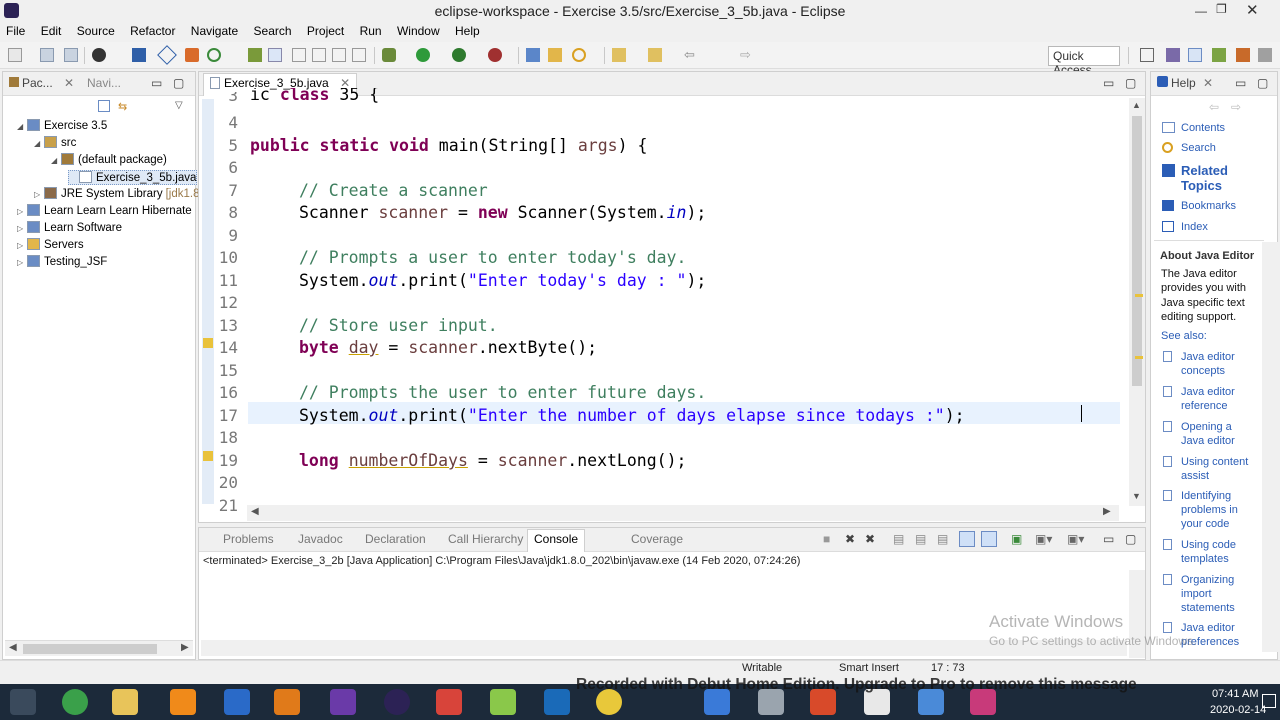 Image resolution: width=1280 pixels, height=720 pixels. Describe the element at coordinates (62, 125) in the screenshot. I see `tree-item: ◢ Exercise 3.5` at that location.